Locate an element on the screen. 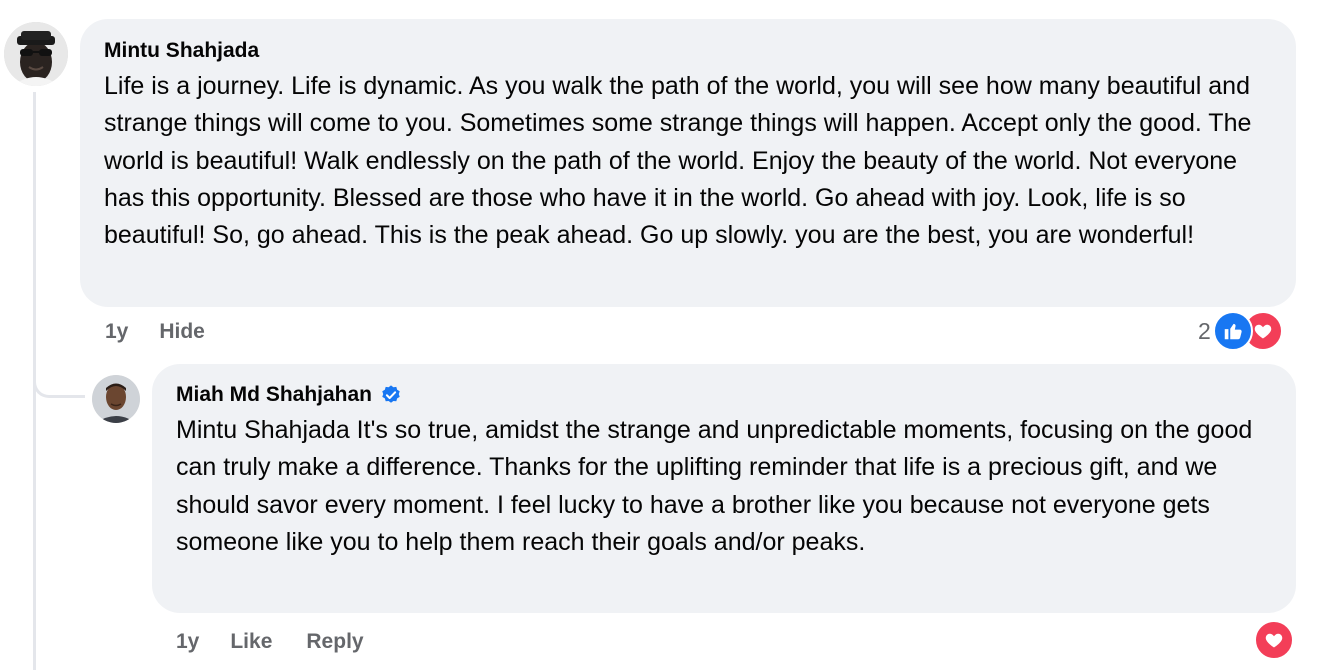 The height and width of the screenshot is (670, 1338). comment-author: Mintu Shahjada is located at coordinates (688, 51).